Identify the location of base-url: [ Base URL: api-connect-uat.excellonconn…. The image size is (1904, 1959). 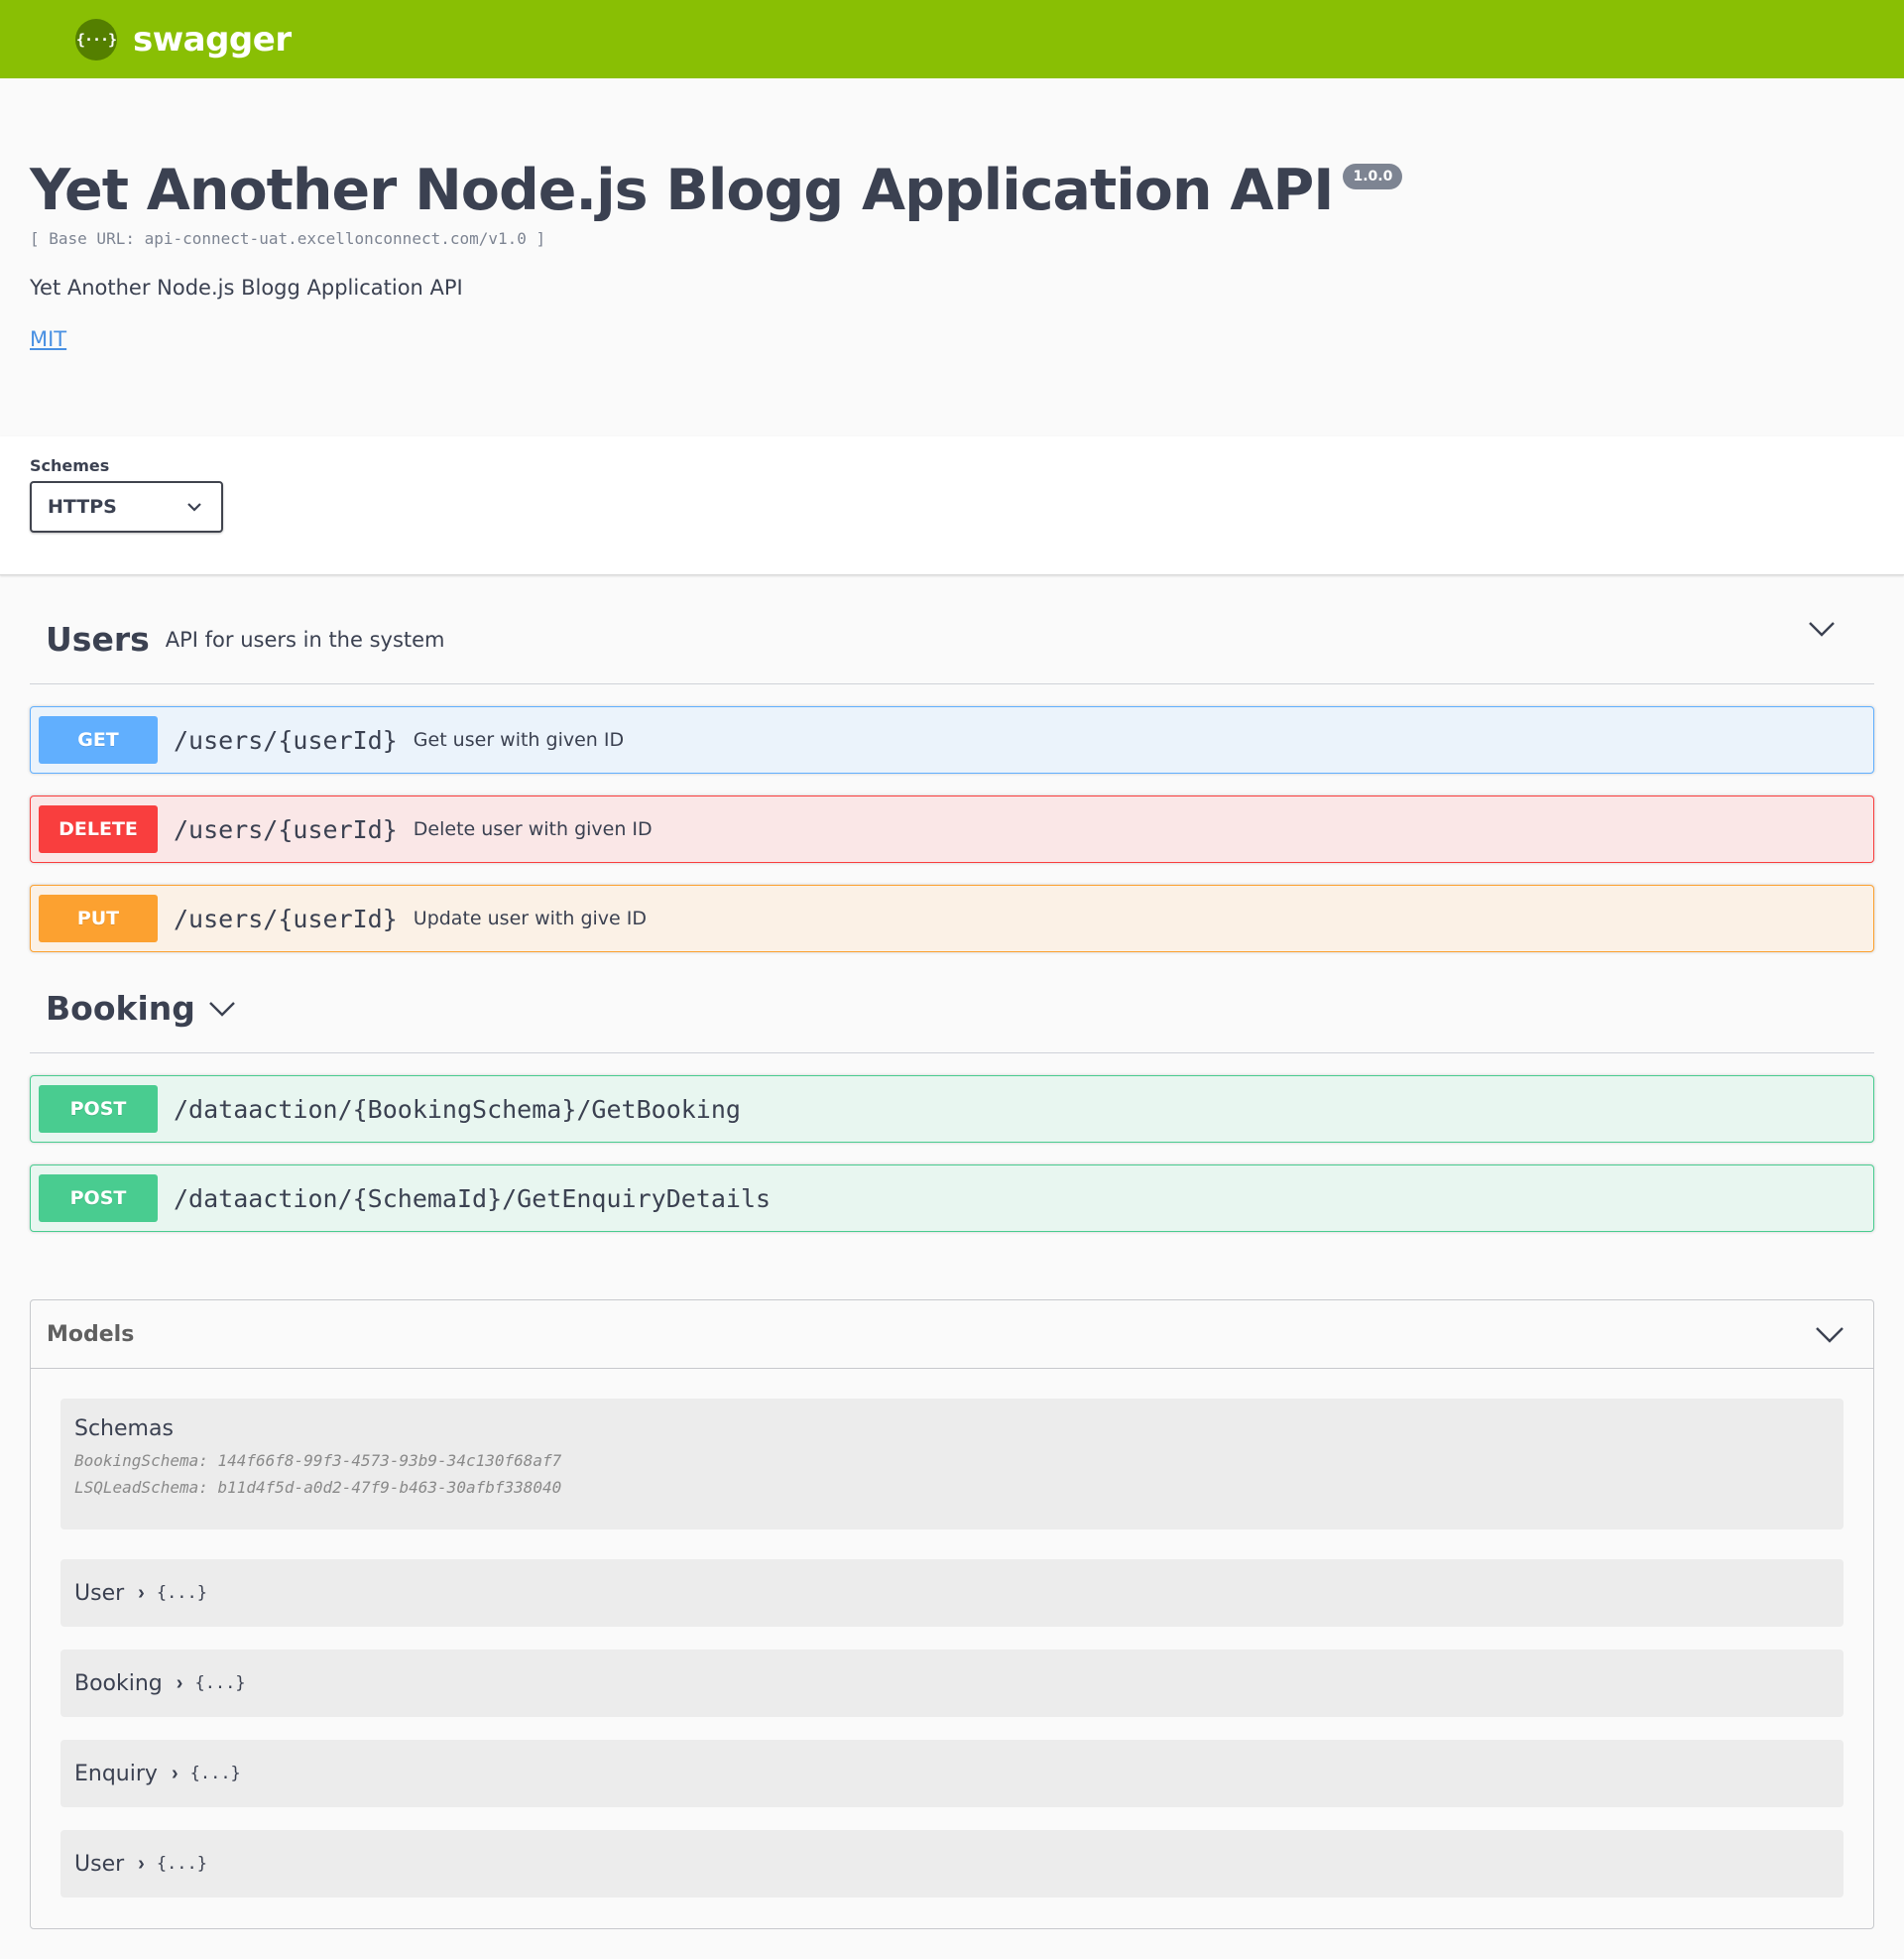
(288, 238).